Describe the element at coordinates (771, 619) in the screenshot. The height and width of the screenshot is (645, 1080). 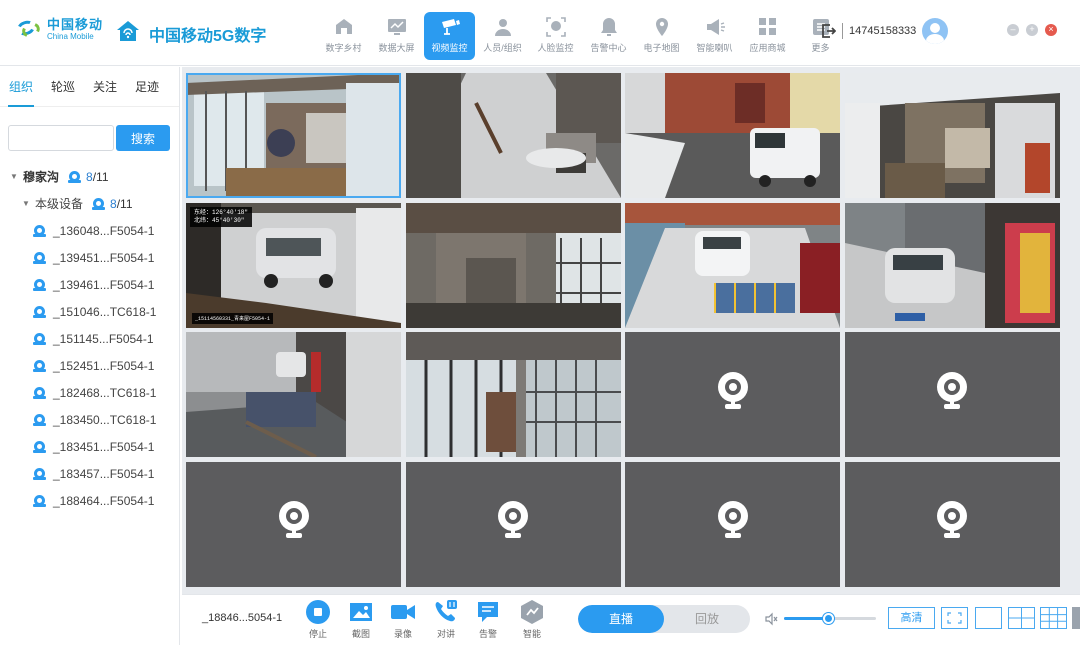
I see `speaker-mute-icon` at that location.